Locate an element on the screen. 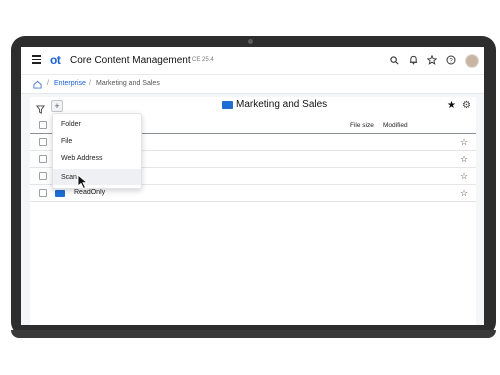 The width and height of the screenshot is (500, 375). menu-item-folder: Folder is located at coordinates (97, 124).